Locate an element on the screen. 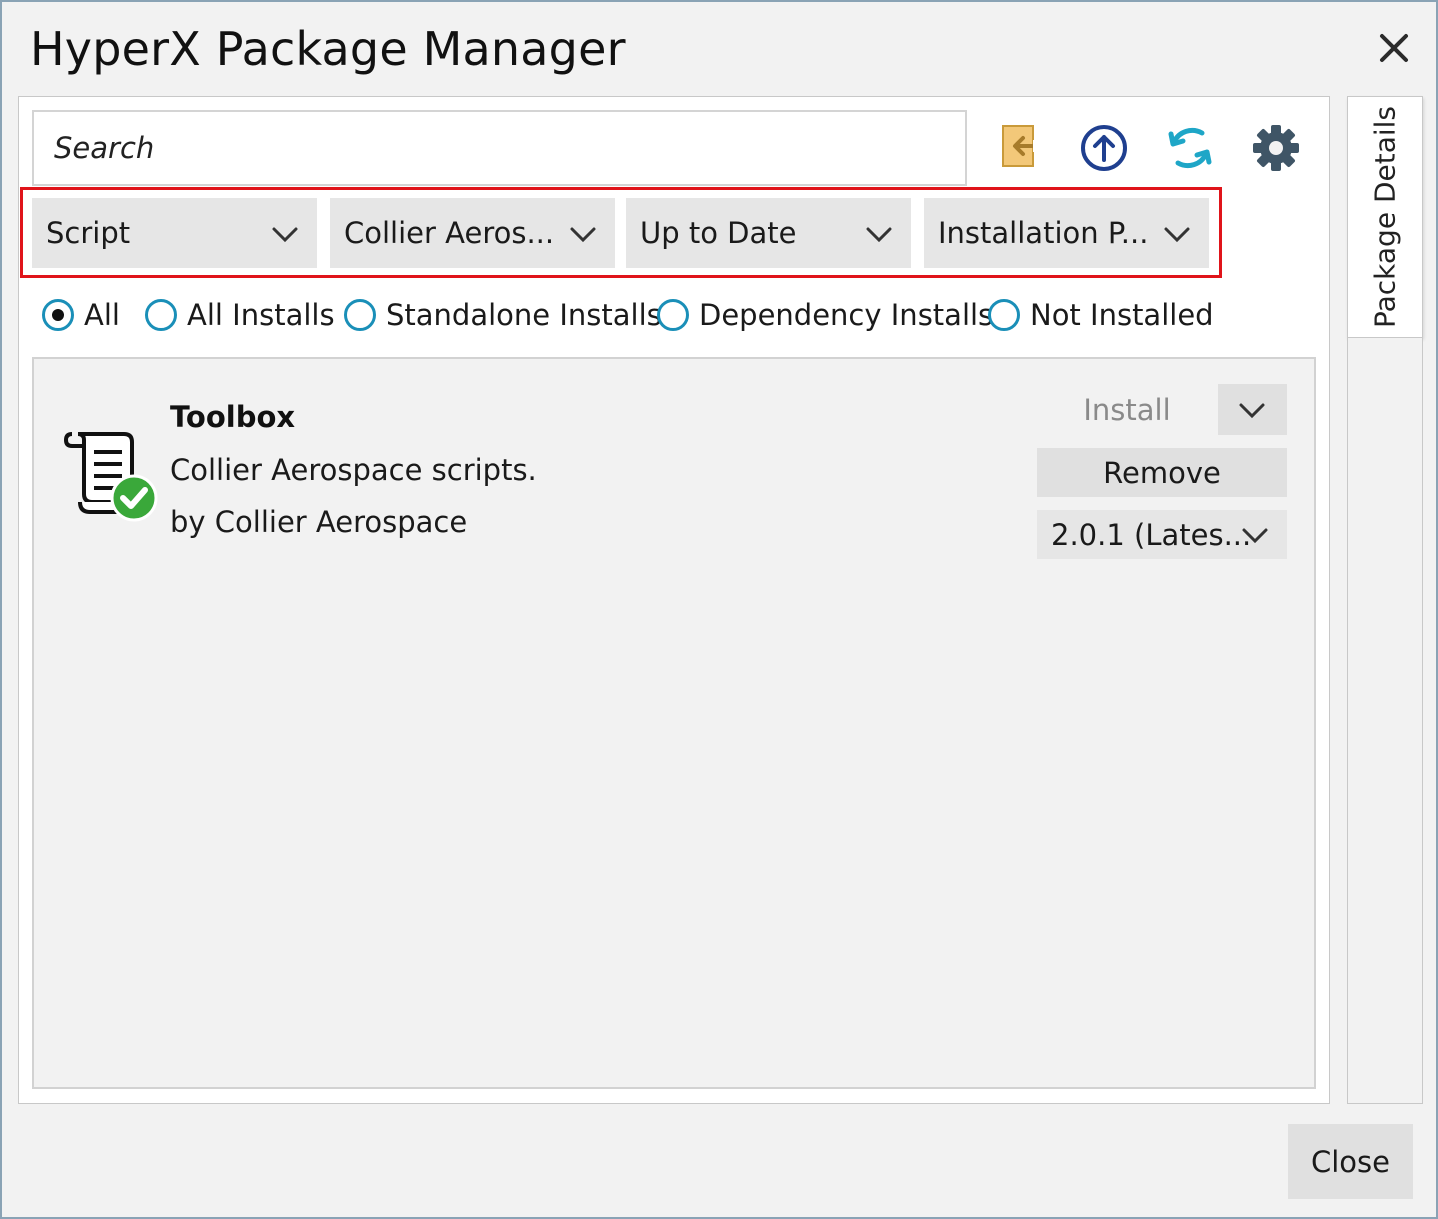 Image resolution: width=1438 pixels, height=1219 pixels. radio-all: All is located at coordinates (81, 315).